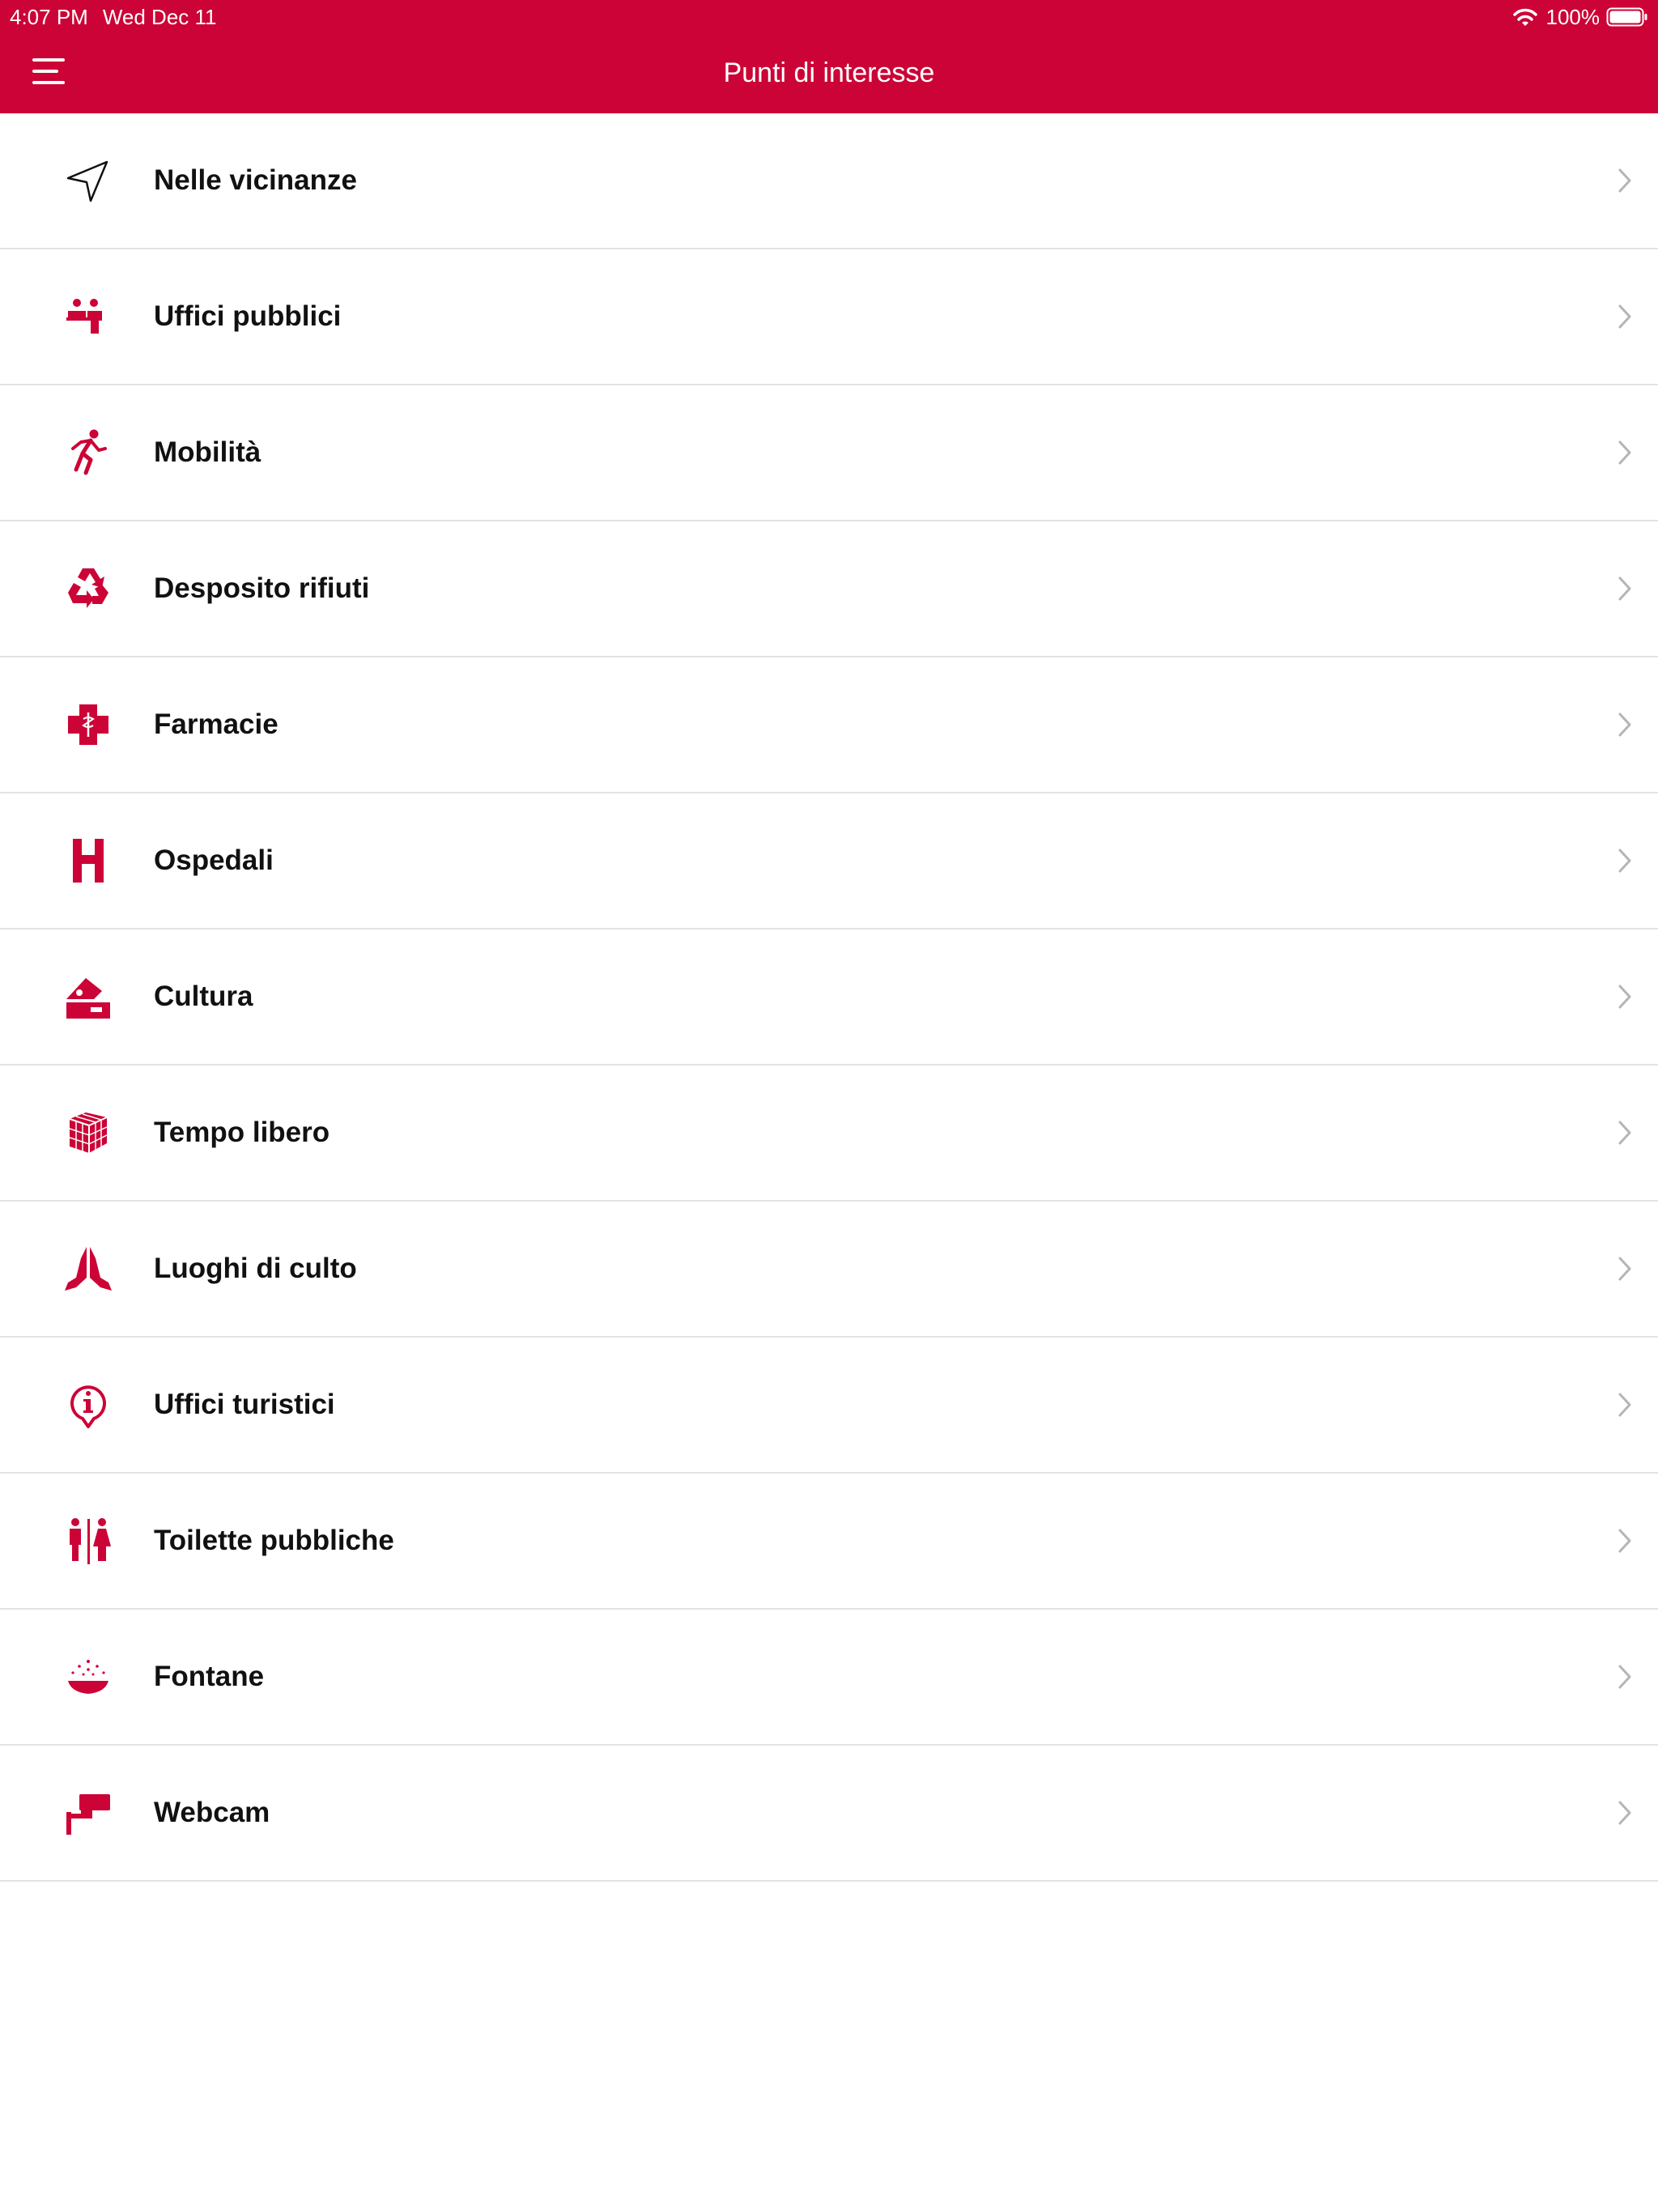 The height and width of the screenshot is (2212, 1658). What do you see at coordinates (829, 317) in the screenshot?
I see `list-item-uffici-pubblici: Uffici pubblici` at bounding box center [829, 317].